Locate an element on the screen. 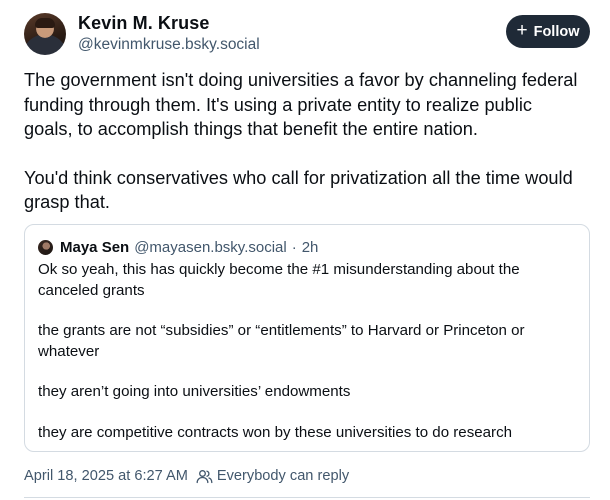 The width and height of the screenshot is (610, 500). author-avatar is located at coordinates (45, 34).